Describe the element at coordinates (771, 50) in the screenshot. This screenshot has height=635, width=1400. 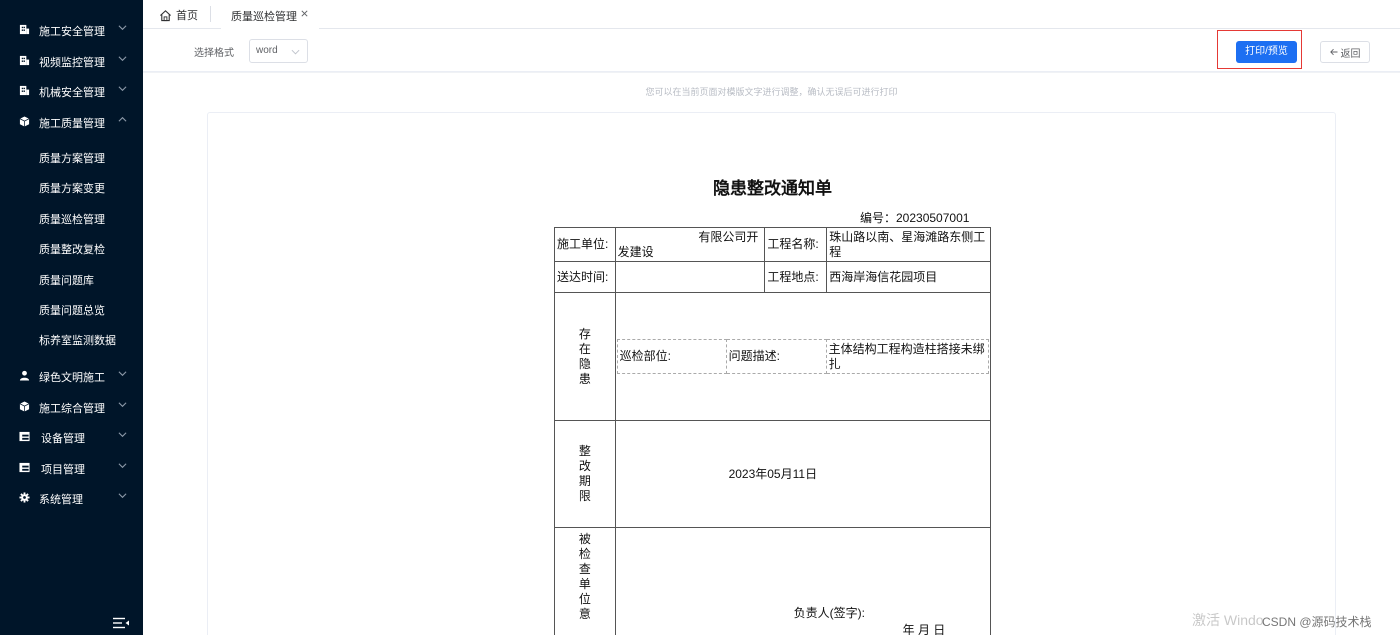
I see `toolbar: 选择格式 word 打印/预览 返回` at that location.